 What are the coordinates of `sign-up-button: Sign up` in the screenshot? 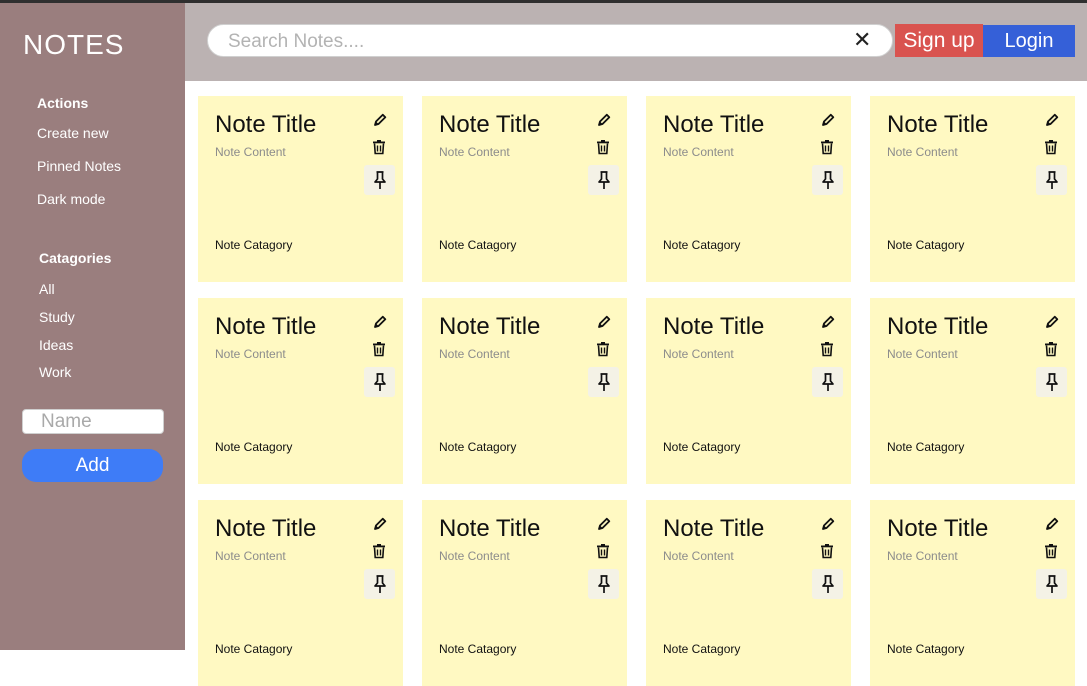 It's located at (939, 40).